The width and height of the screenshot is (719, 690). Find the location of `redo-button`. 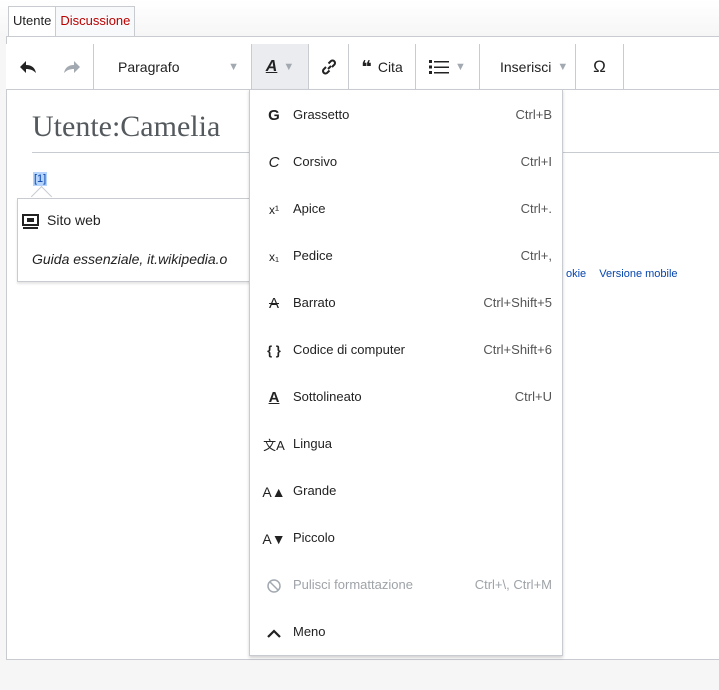

redo-button is located at coordinates (72, 66).